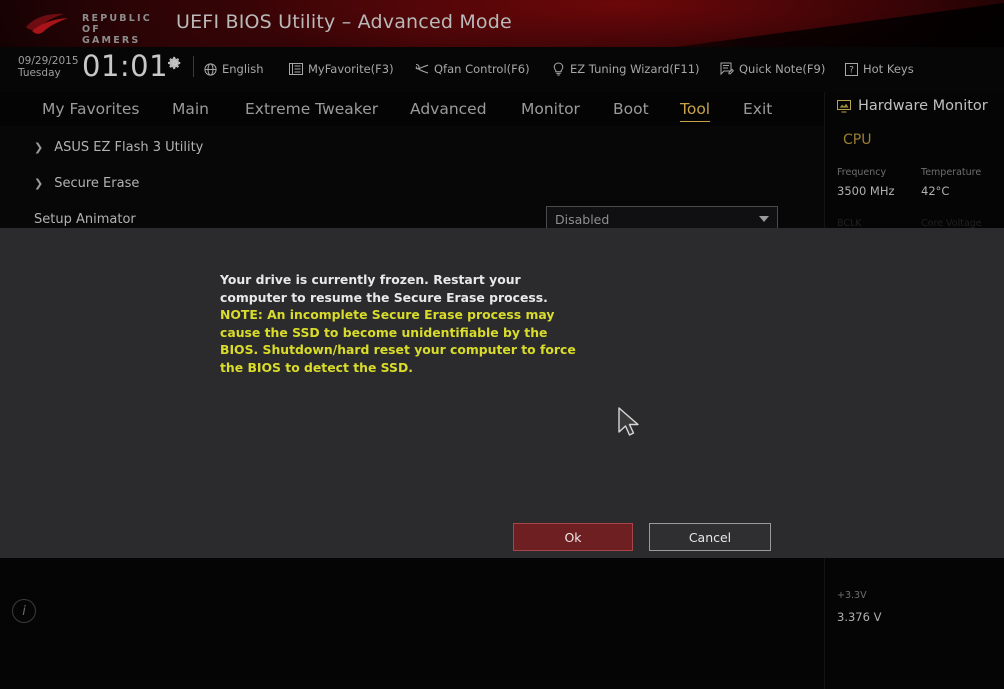 The image size is (1004, 689). I want to click on toolbar-label-quick-note: Quick Note(F9), so click(782, 69).